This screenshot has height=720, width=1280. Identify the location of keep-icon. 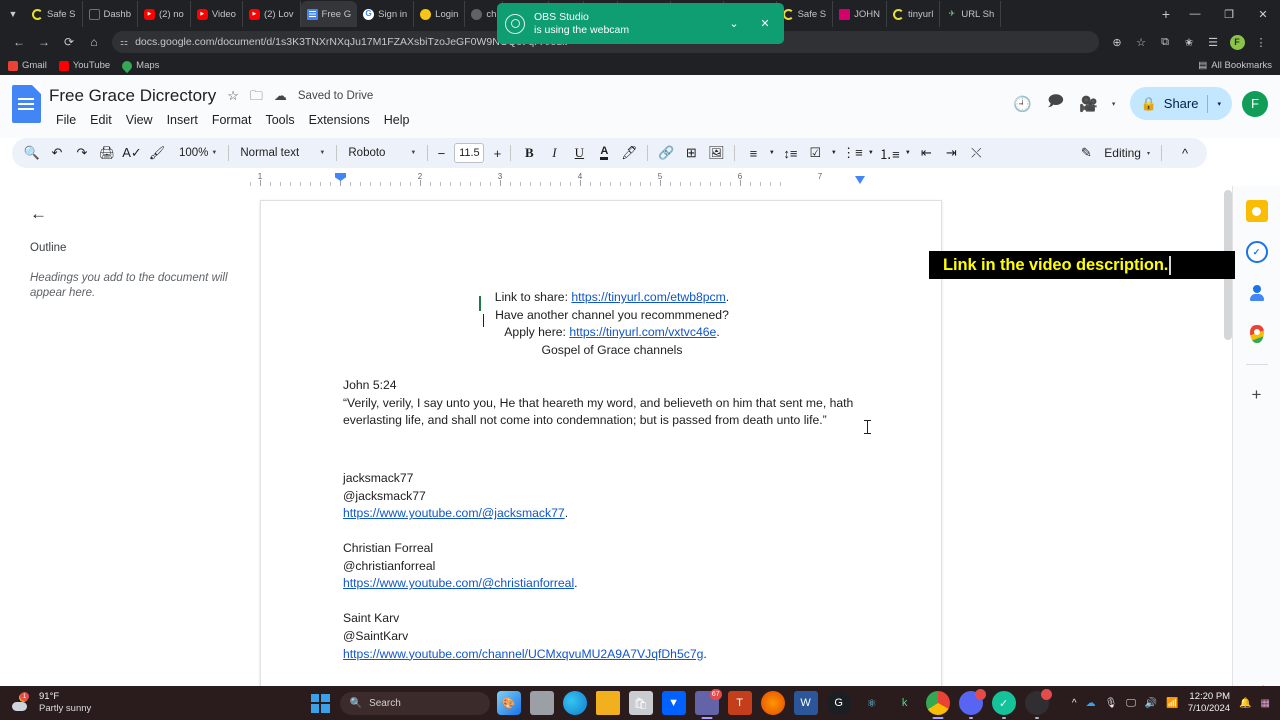
(1256, 211).